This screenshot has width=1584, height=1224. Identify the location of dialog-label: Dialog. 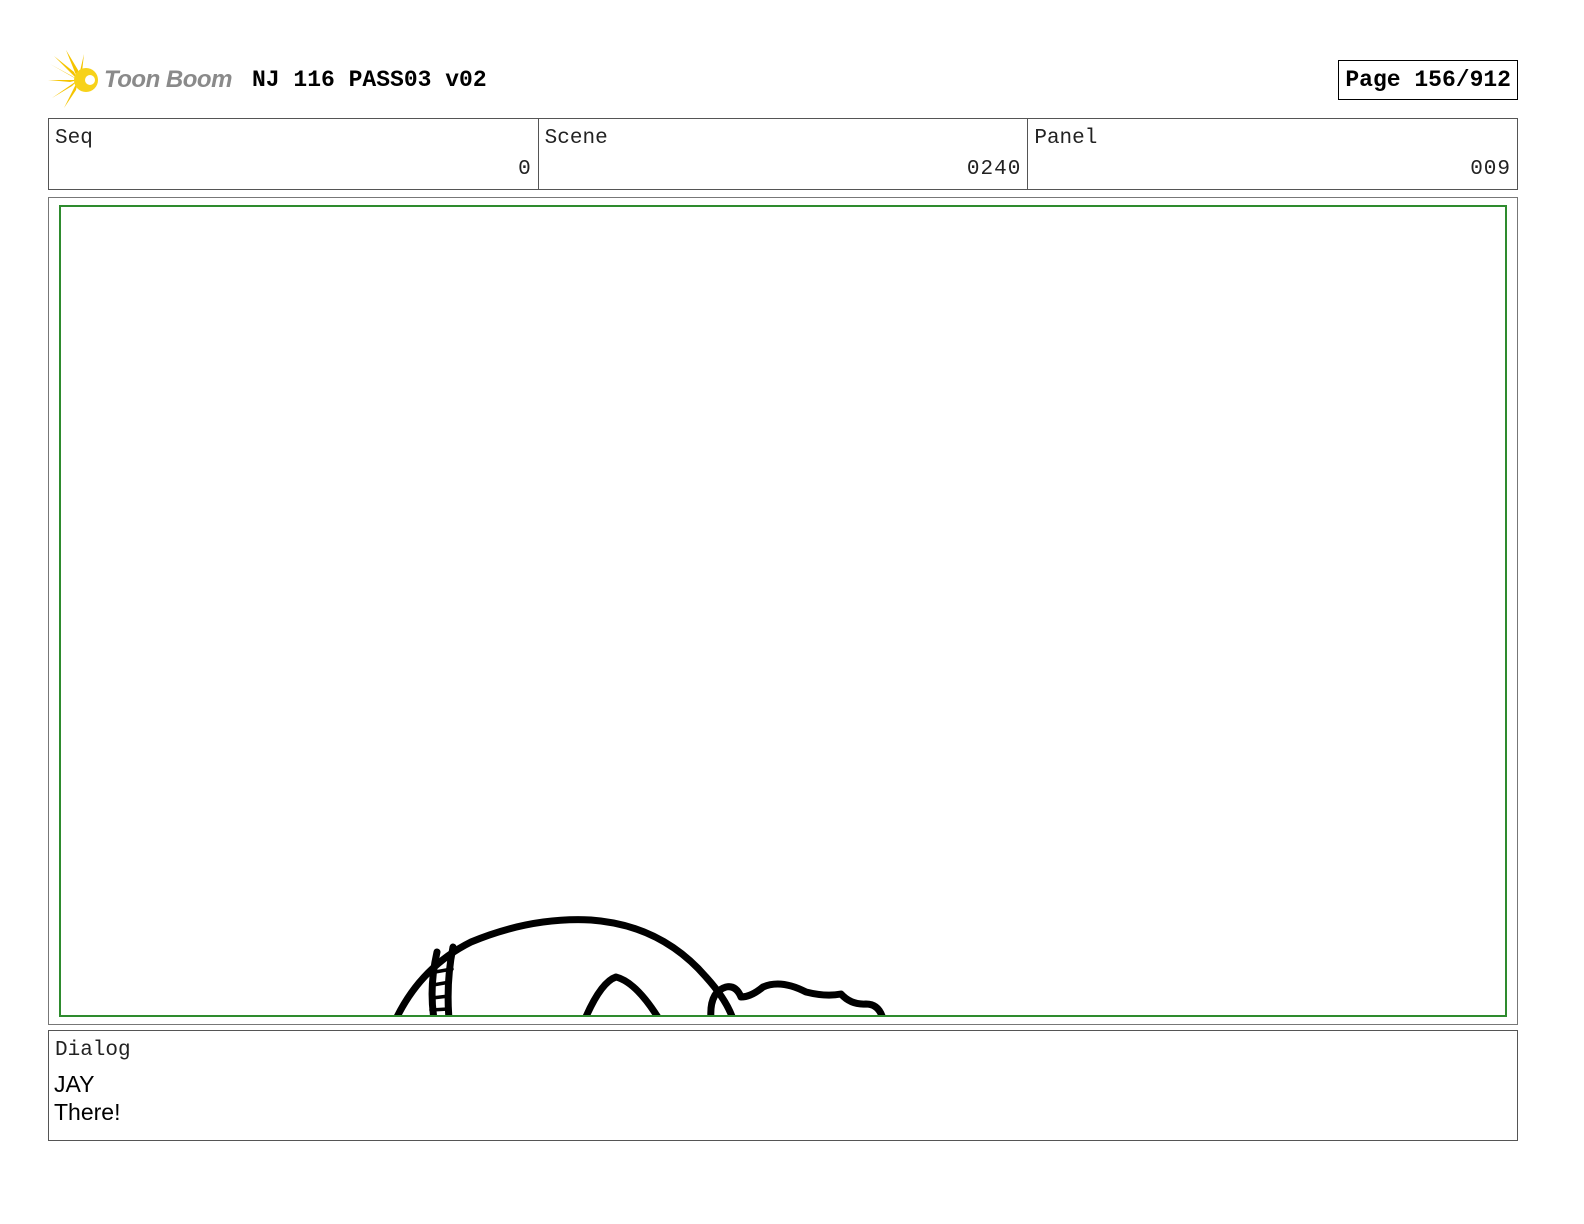
(93, 1050).